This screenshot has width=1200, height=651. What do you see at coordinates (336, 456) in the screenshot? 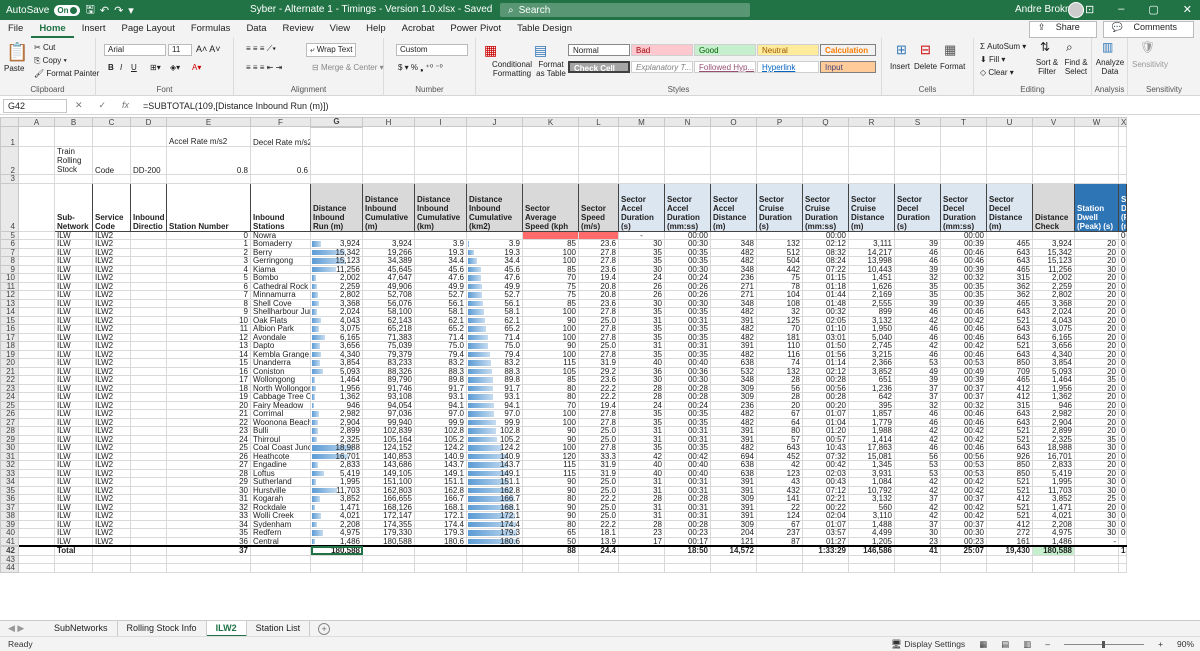
I see `distance-run-cell: 16,701` at bounding box center [336, 456].